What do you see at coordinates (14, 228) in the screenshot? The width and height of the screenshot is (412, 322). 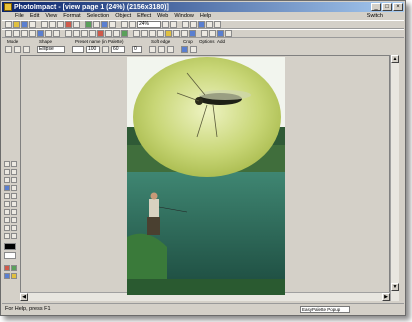 I see `stamp-tool-icon` at bounding box center [14, 228].